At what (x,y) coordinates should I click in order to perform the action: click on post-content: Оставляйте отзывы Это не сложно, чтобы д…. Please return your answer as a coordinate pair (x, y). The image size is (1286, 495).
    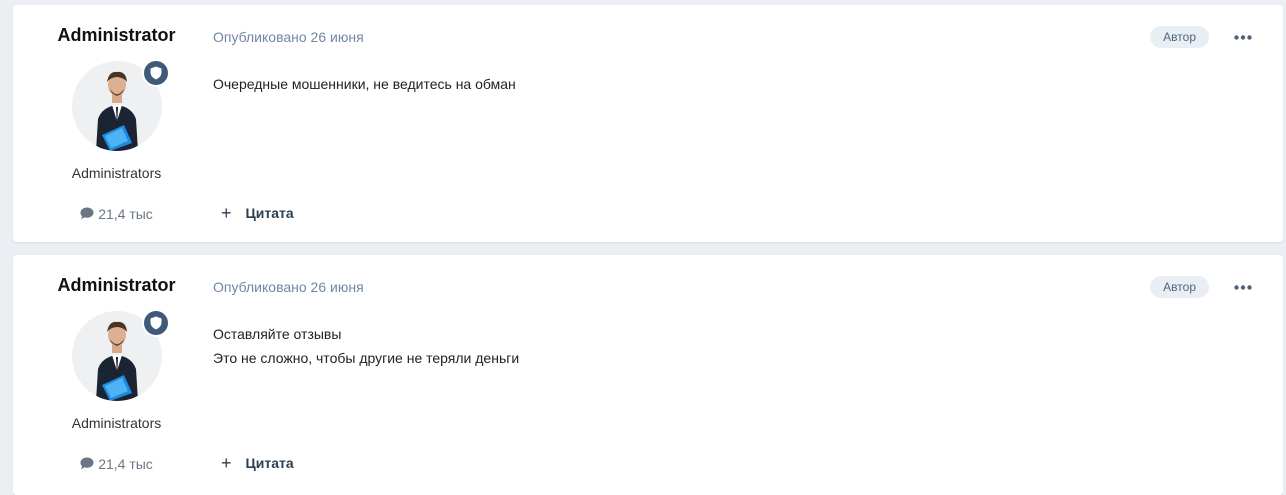
    Looking at the image, I should click on (366, 346).